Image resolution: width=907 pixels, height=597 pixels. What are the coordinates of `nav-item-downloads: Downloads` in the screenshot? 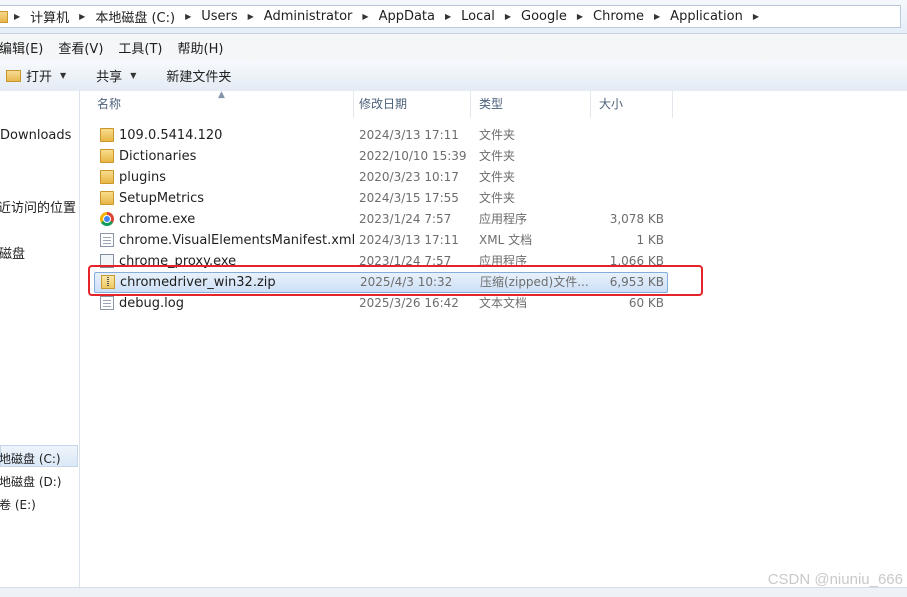 It's located at (35, 135).